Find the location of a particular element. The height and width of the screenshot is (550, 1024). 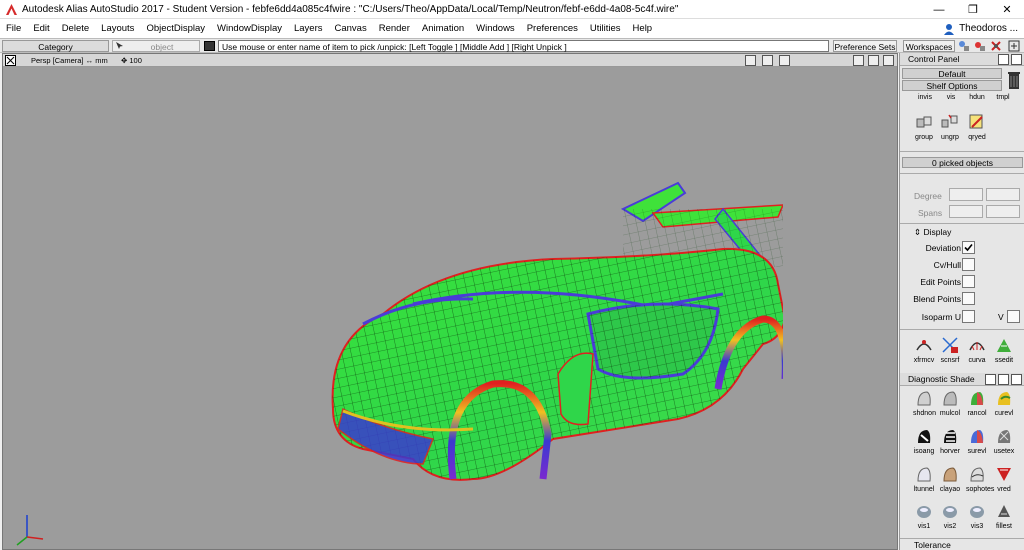

diag-close-icon is located at coordinates (1016, 379).